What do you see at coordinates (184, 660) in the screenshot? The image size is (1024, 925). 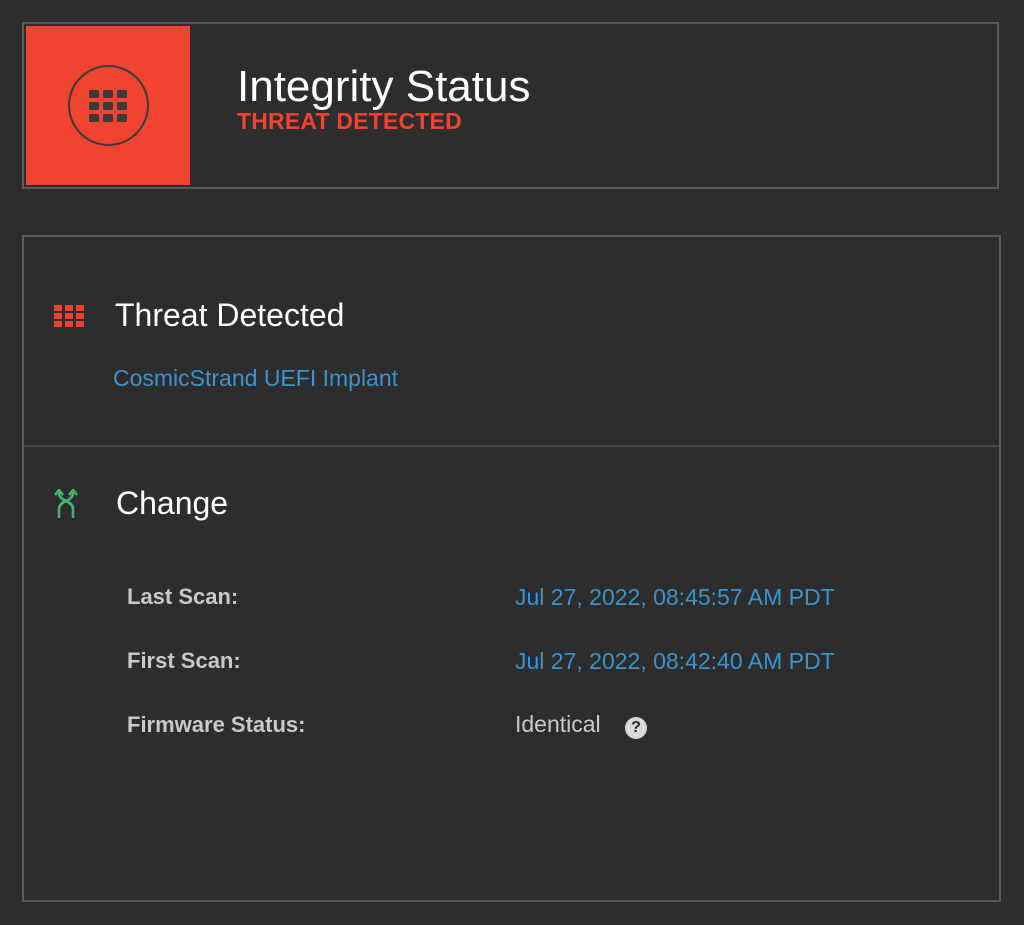 I see `first-scan-label: First Scan:` at bounding box center [184, 660].